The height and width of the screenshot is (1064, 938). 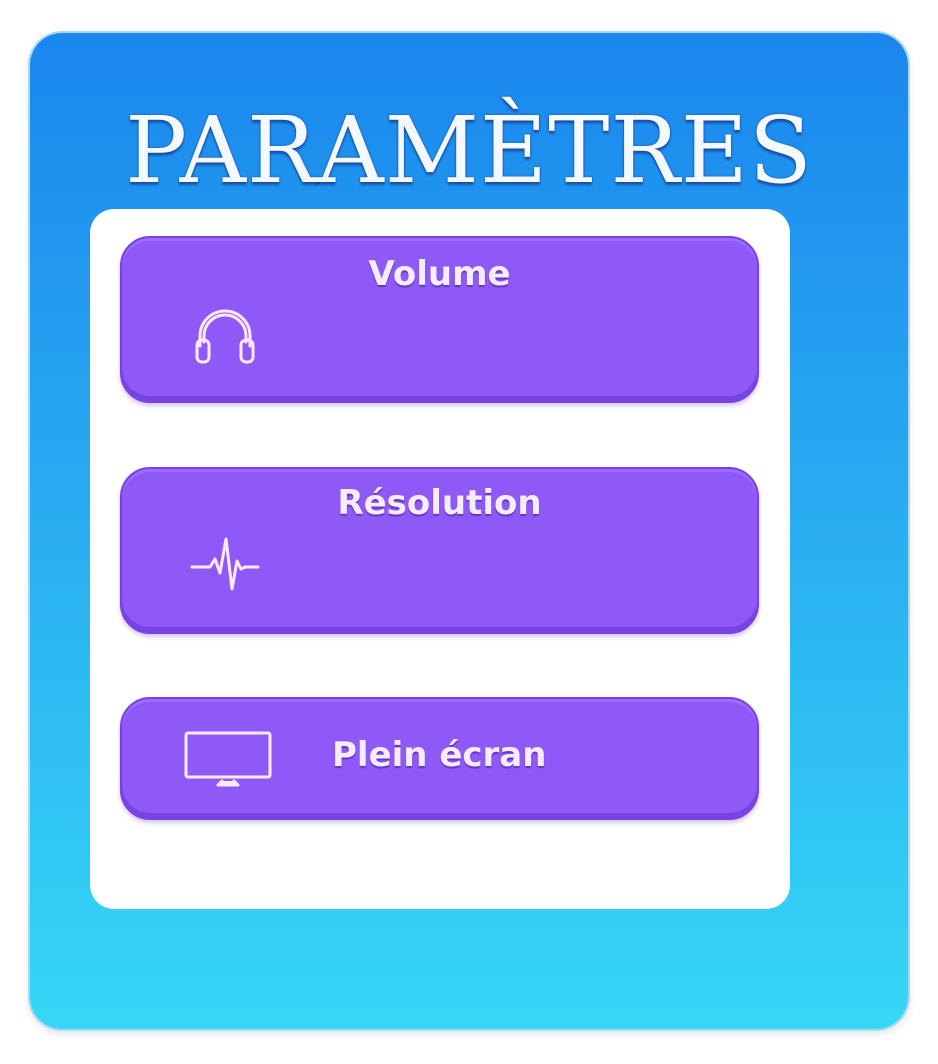 I want to click on pulse-icon, so click(x=225, y=563).